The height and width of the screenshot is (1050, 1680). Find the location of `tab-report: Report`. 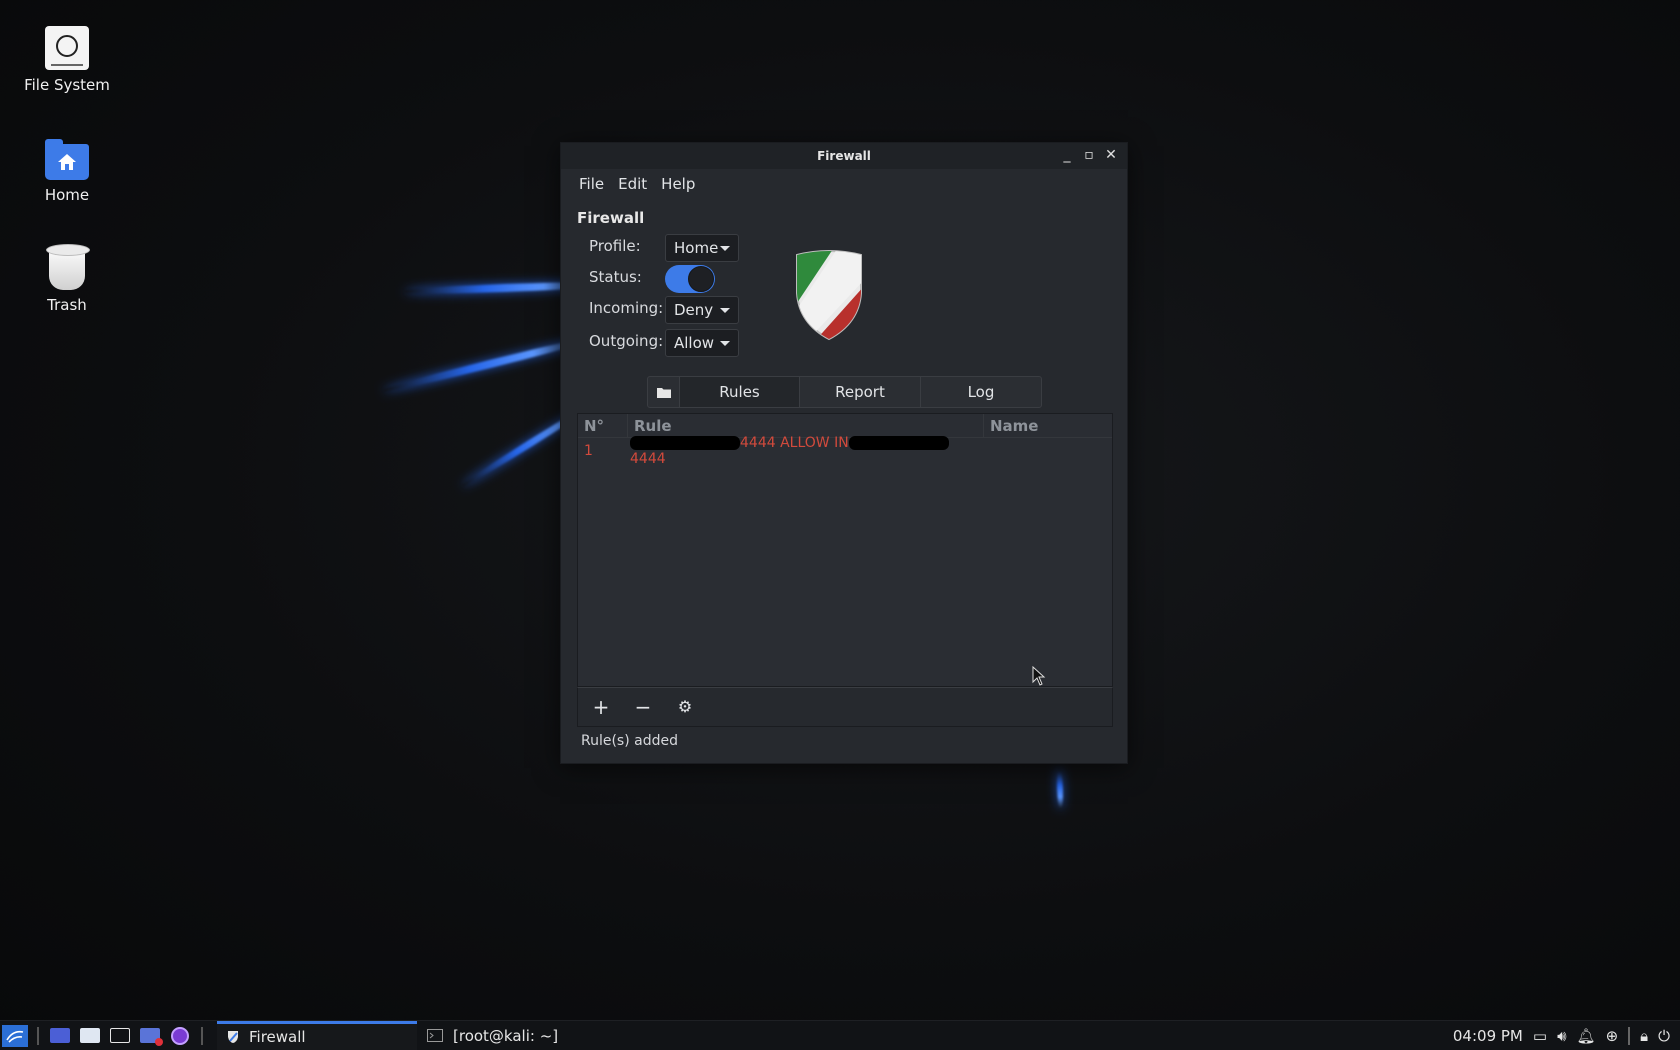

tab-report: Report is located at coordinates (860, 392).